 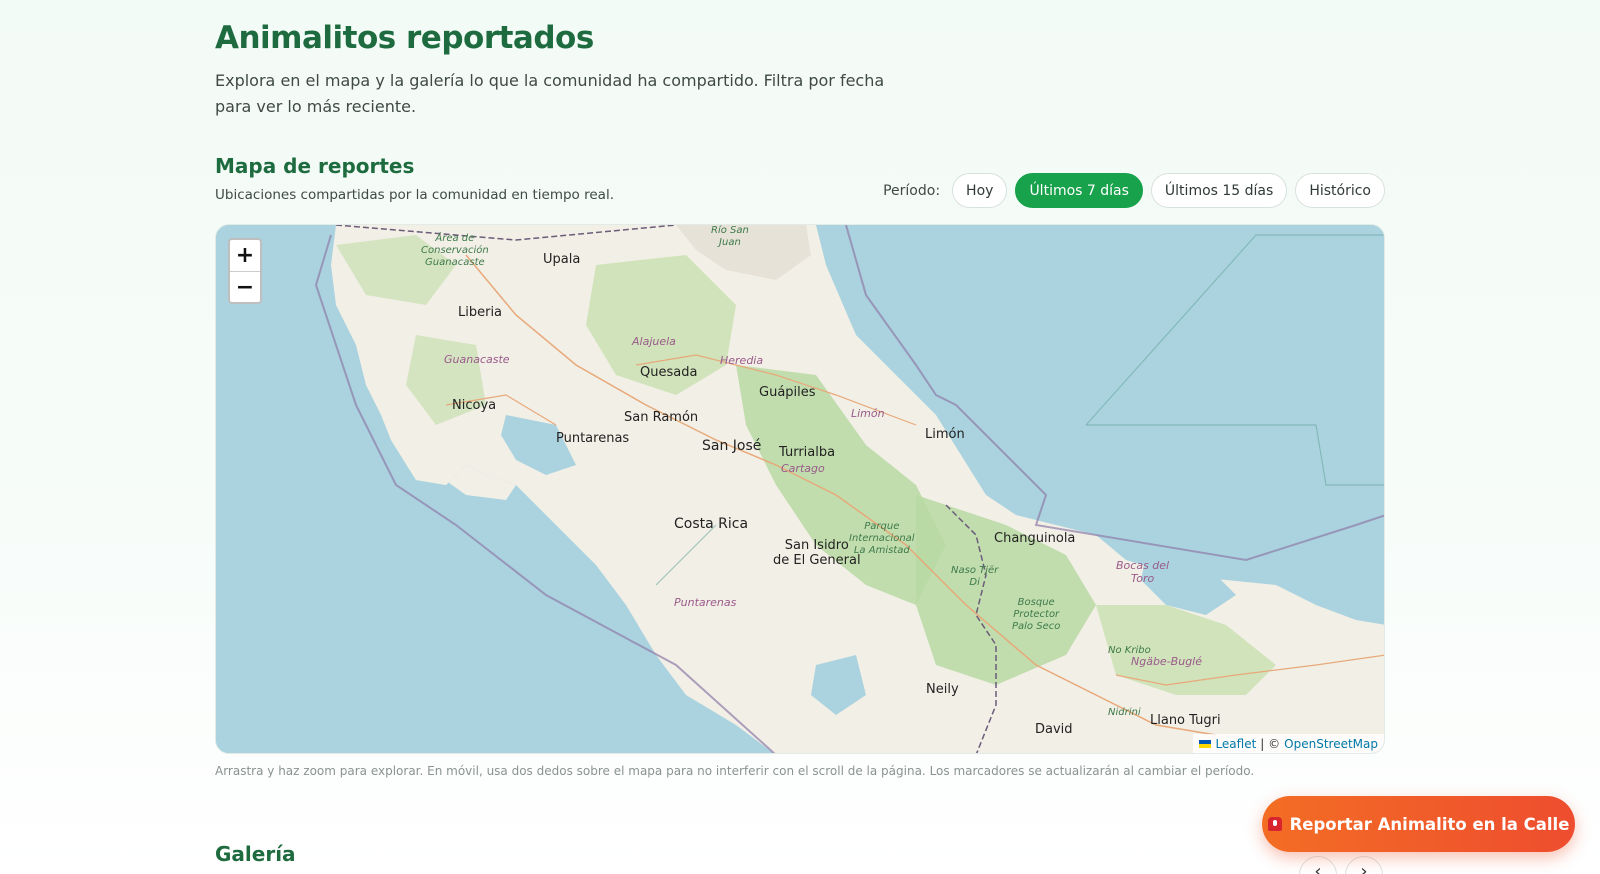 I want to click on map-label-country: Costa Rica, so click(x=711, y=524).